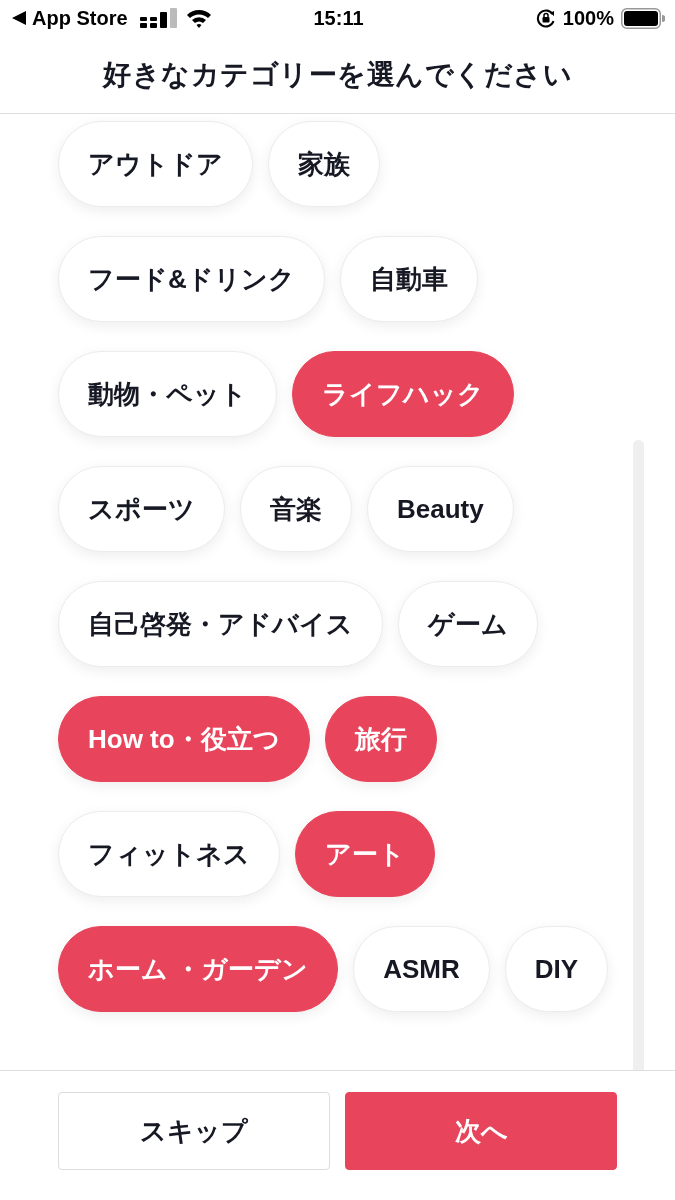 The height and width of the screenshot is (1200, 675). I want to click on category-chip: 自動車, so click(408, 279).